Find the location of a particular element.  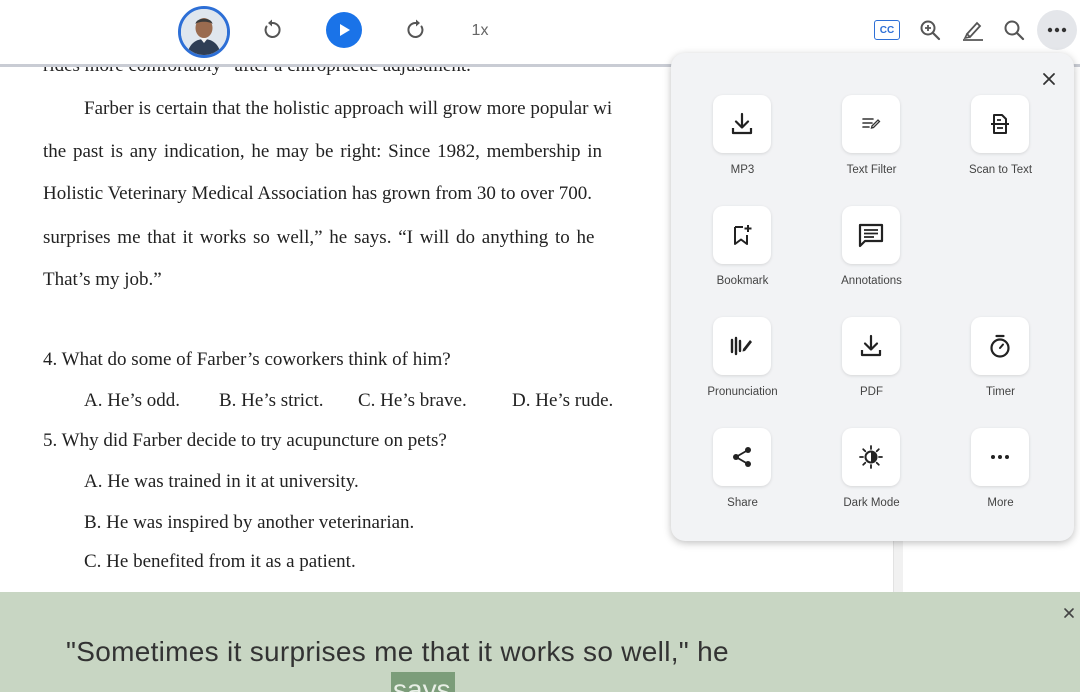

scan-to-text-button is located at coordinates (1000, 124).